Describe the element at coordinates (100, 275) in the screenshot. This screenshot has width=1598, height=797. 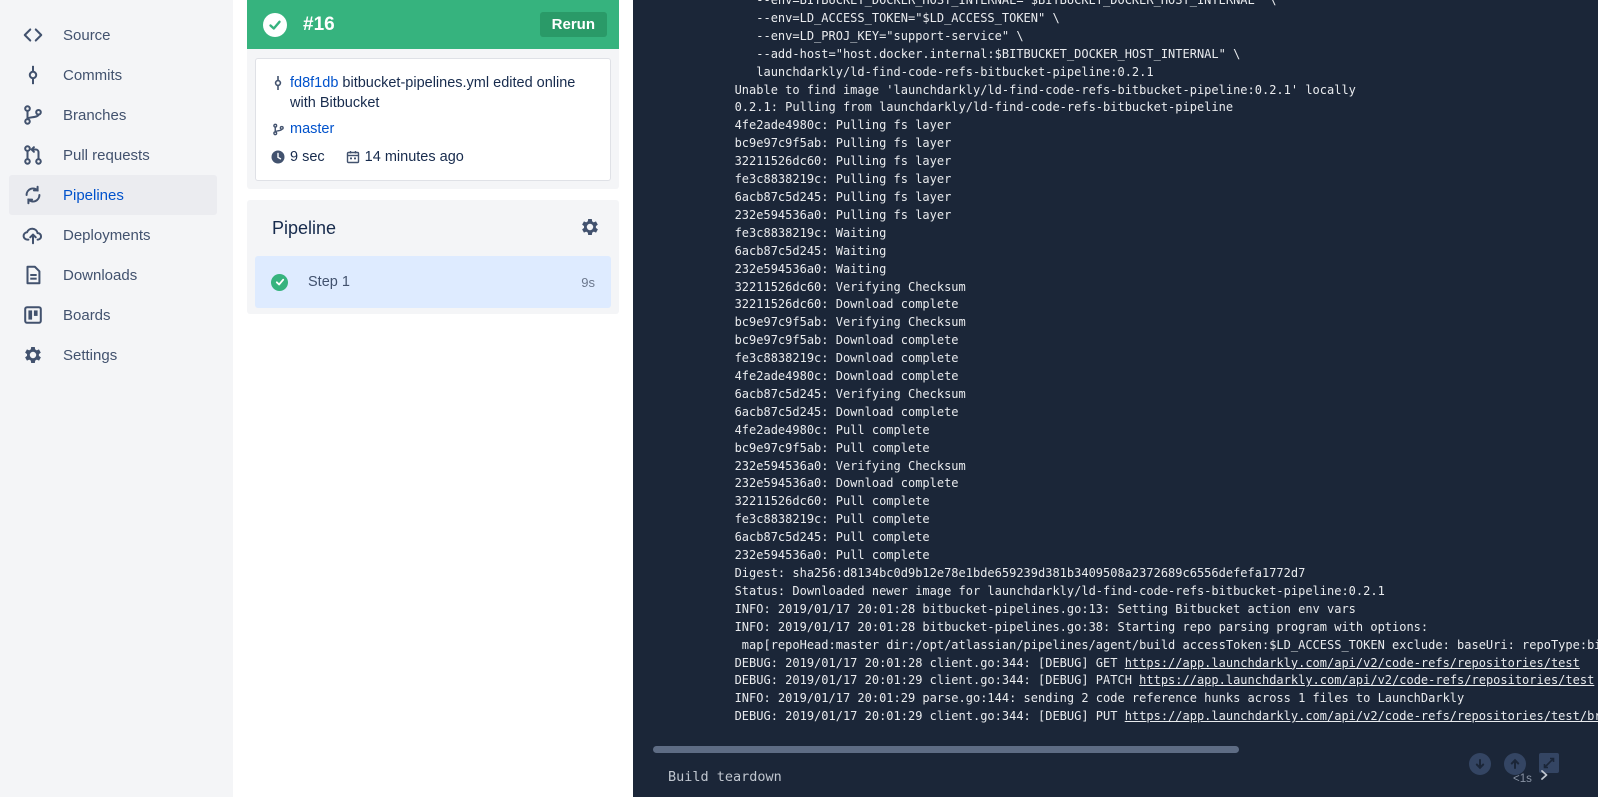
I see `sidebar-item-label: Downloads` at that location.